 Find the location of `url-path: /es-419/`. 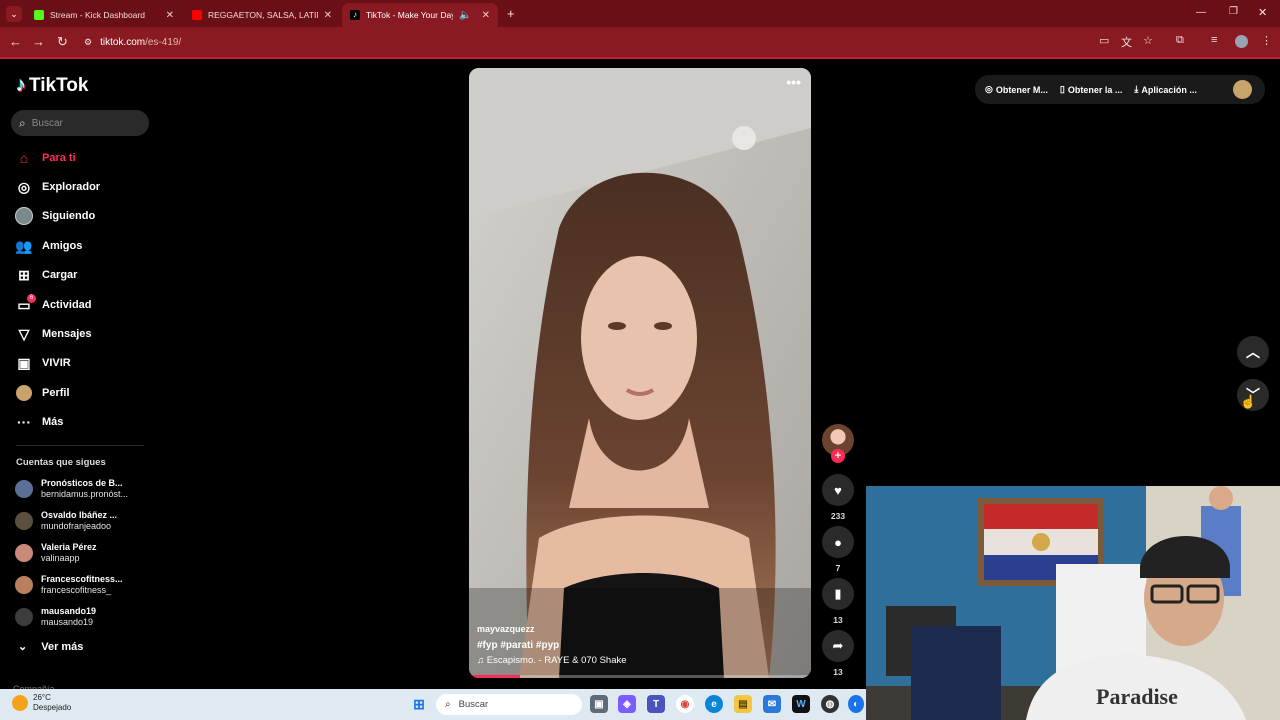

url-path: /es-419/ is located at coordinates (163, 42).